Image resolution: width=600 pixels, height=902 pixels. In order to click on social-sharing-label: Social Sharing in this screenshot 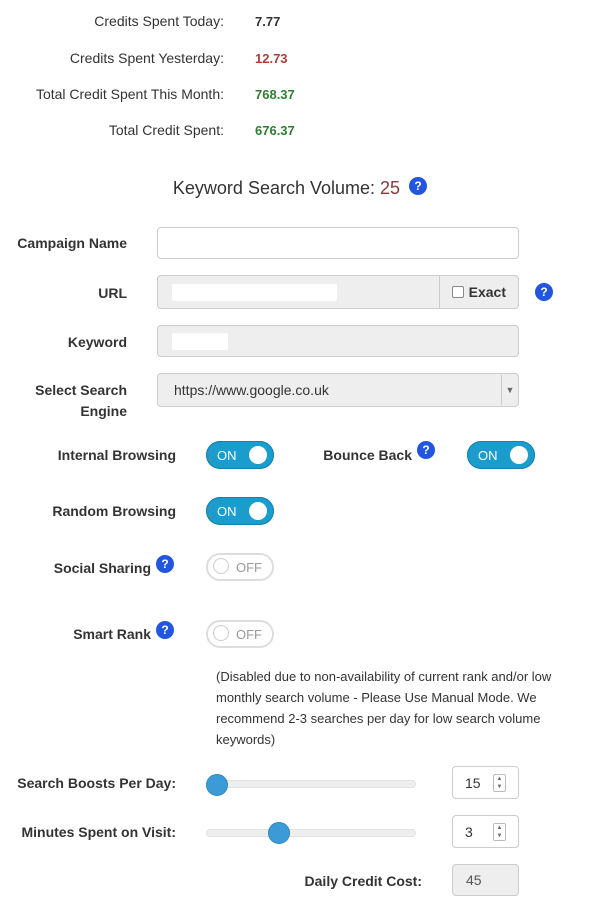, I will do `click(102, 568)`.